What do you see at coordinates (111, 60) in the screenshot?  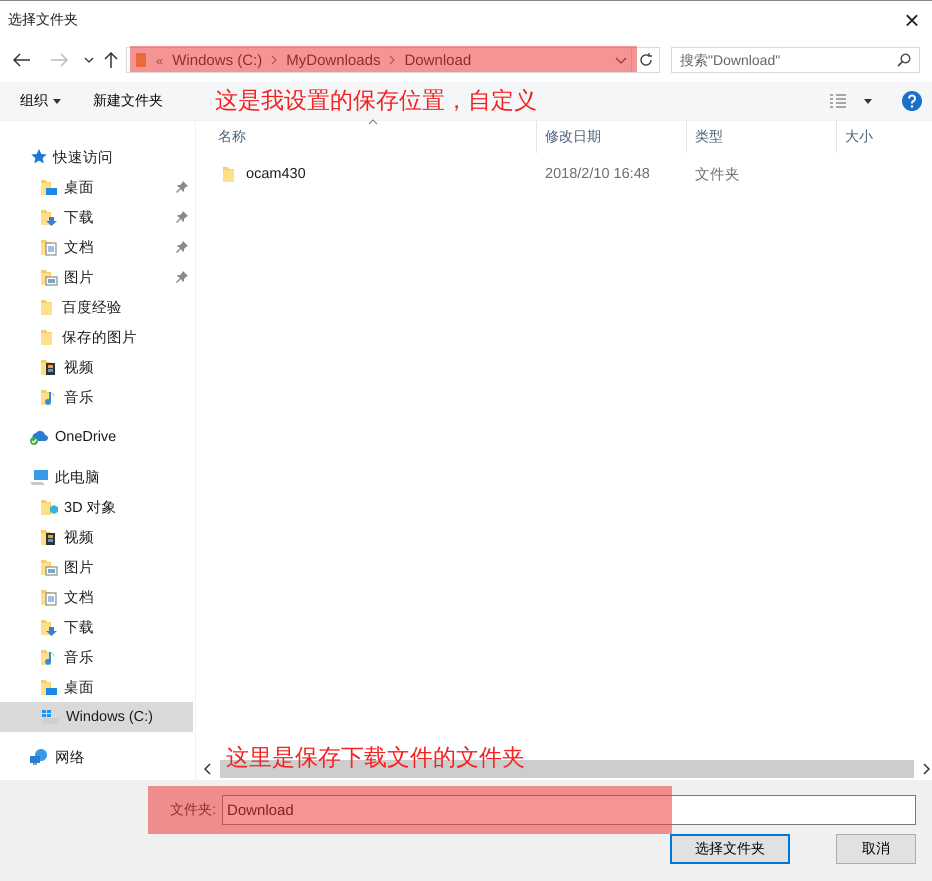 I see `up-arrow-icon` at bounding box center [111, 60].